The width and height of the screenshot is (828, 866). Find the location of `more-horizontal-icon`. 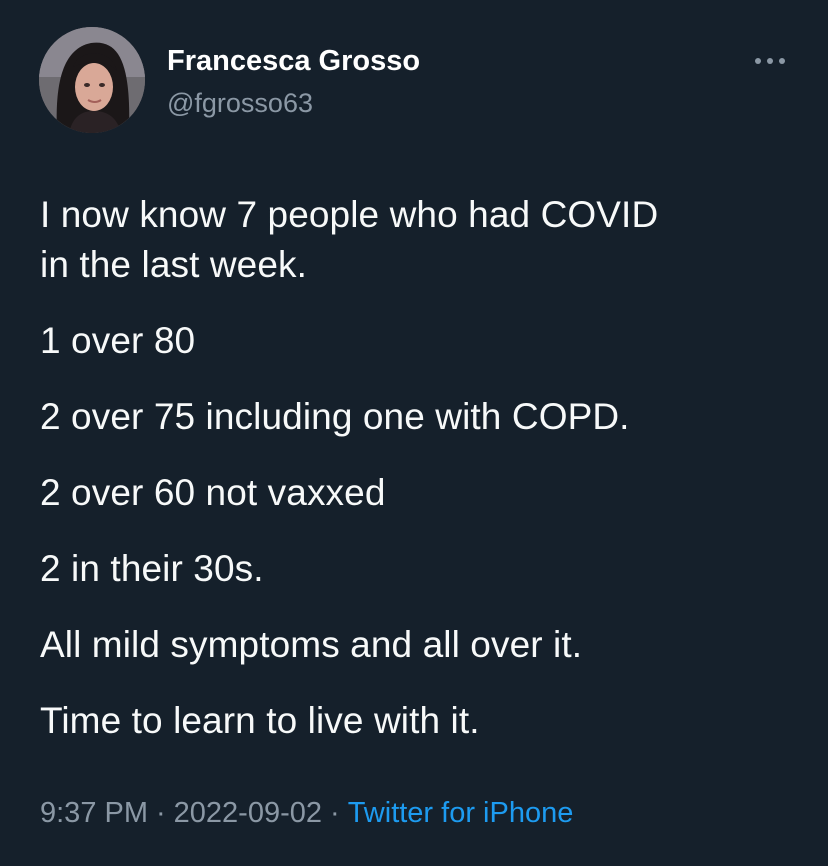

more-horizontal-icon is located at coordinates (770, 61).